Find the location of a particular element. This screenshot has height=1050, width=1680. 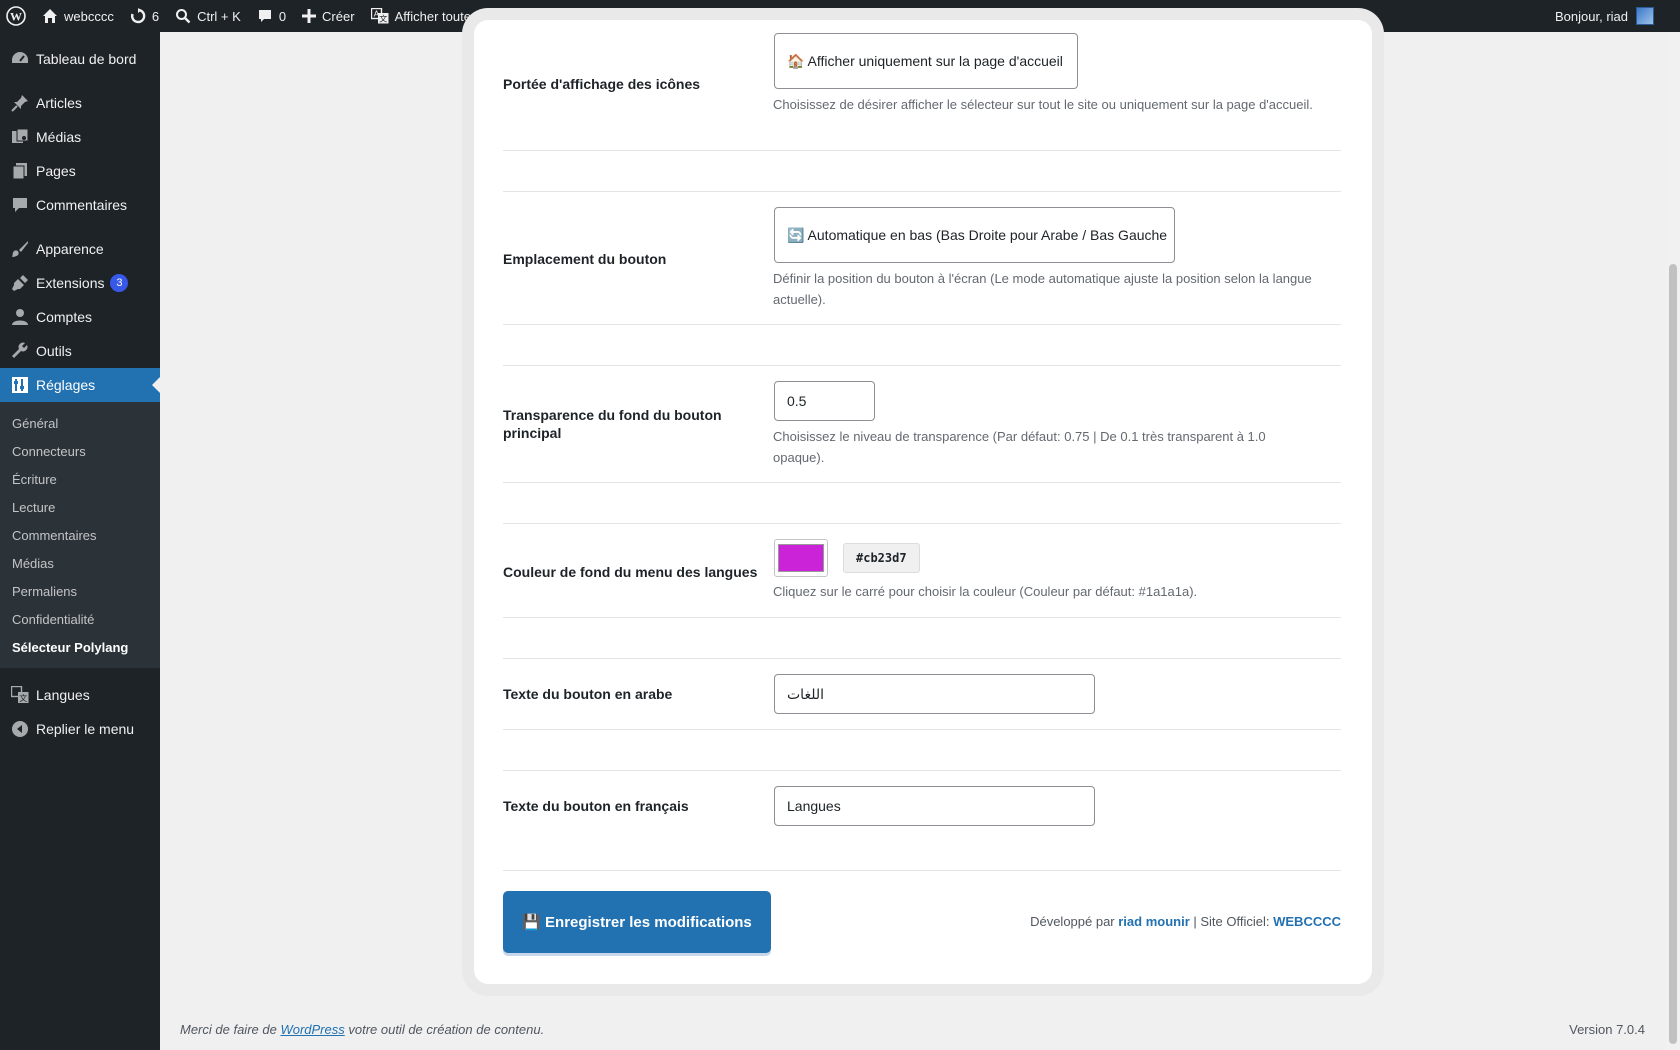

plugins-icon is located at coordinates (20, 283).